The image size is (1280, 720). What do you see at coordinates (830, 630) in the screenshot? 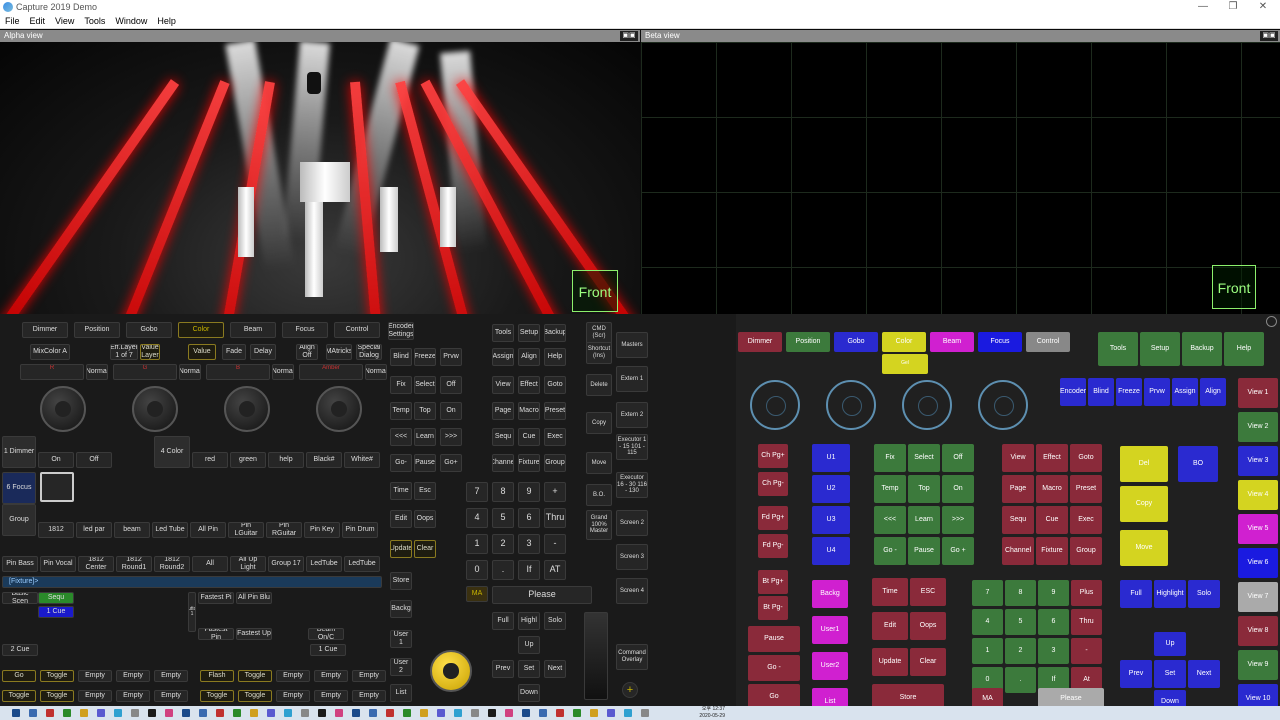
I see `user-function-key: User1` at bounding box center [830, 630].